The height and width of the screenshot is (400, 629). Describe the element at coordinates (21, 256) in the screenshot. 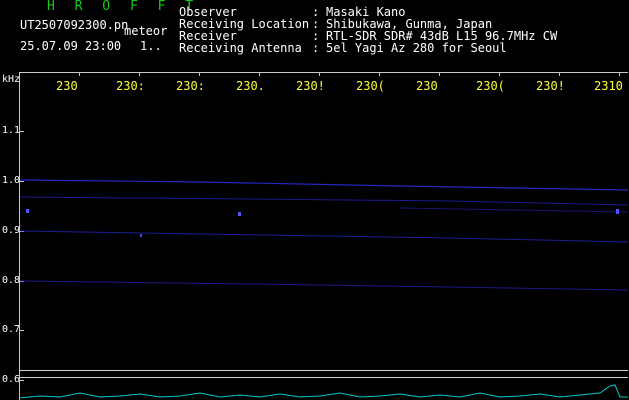

I see `y-tick-marks` at that location.